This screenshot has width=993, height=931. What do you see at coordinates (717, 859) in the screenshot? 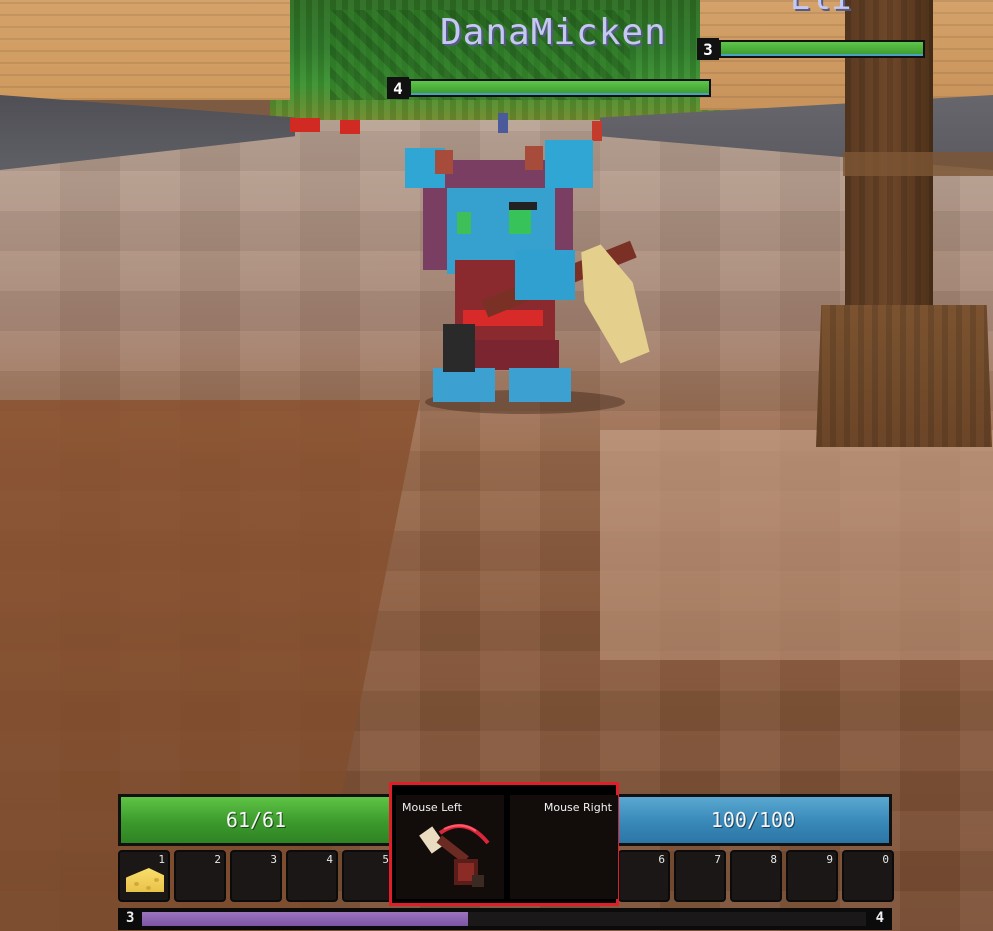
I see `hotbar-key-label: 7` at bounding box center [717, 859].